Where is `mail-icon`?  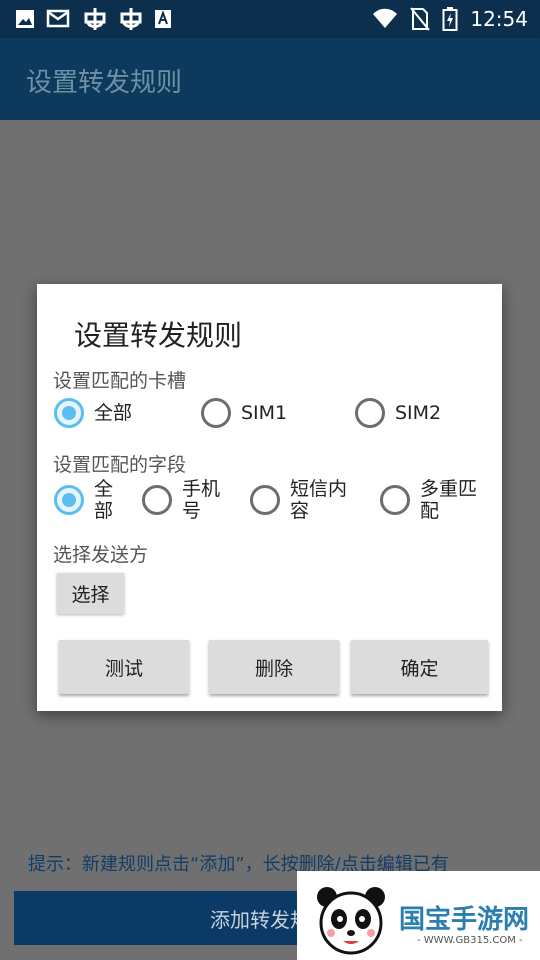 mail-icon is located at coordinates (59, 19).